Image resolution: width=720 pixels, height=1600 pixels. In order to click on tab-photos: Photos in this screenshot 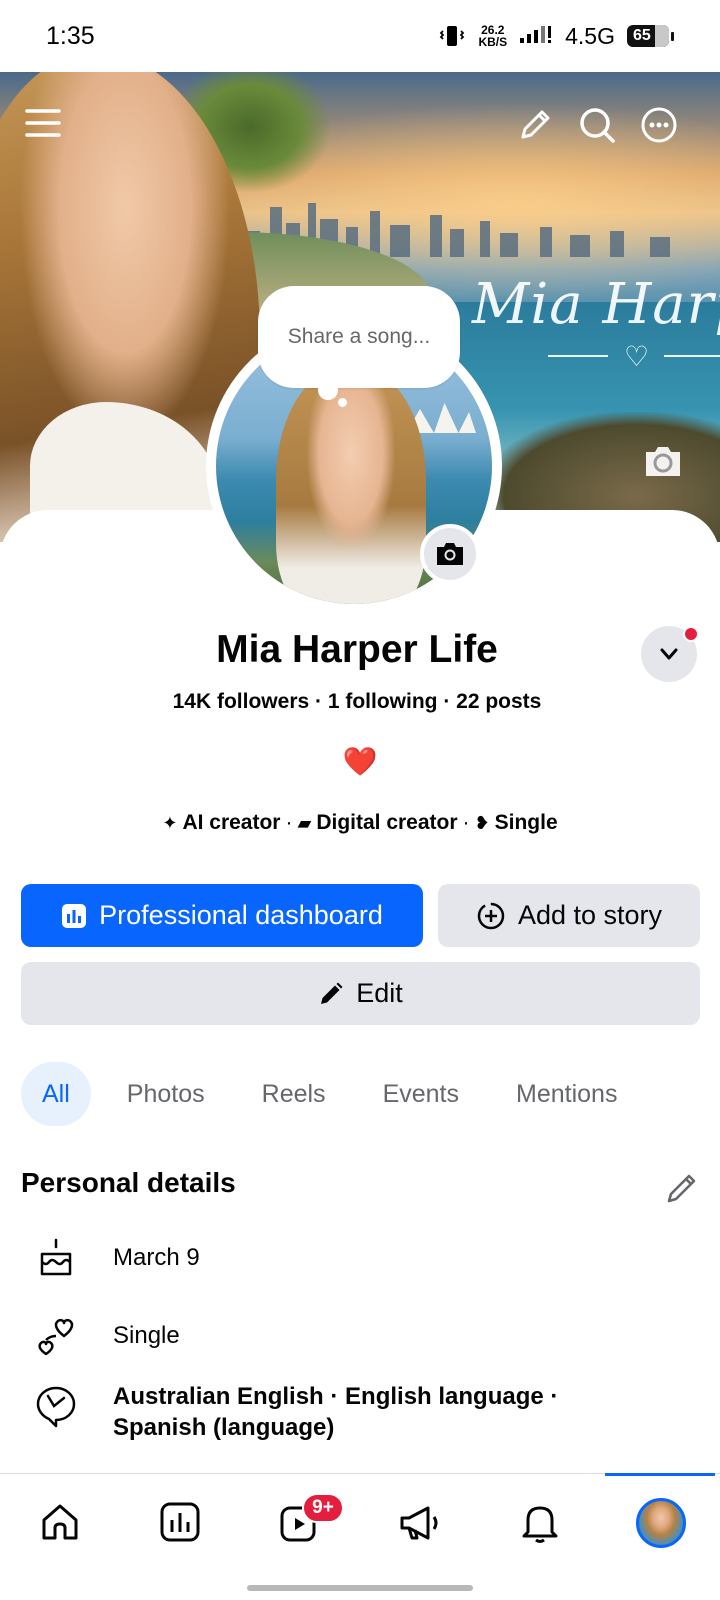, I will do `click(166, 1094)`.